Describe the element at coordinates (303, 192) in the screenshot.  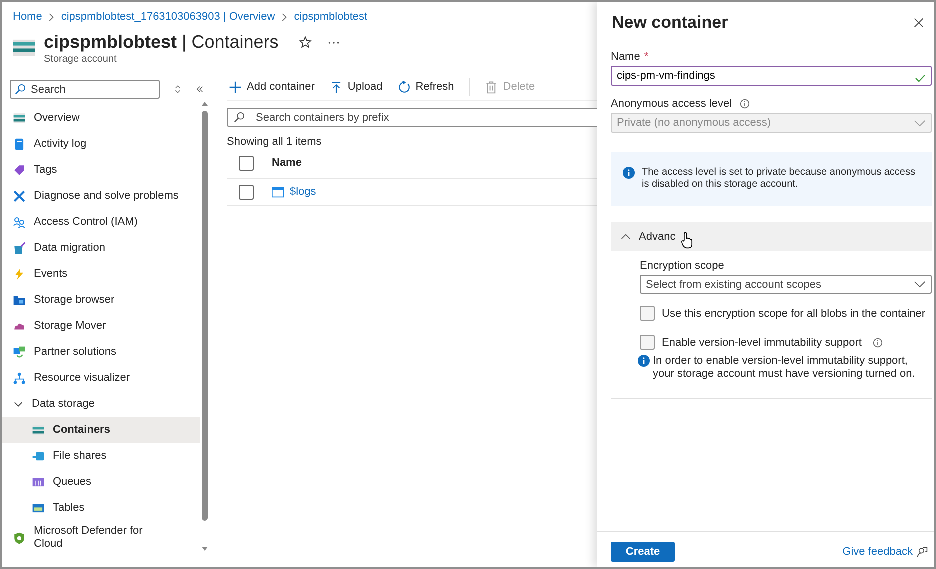
I see `container-link: $logs` at that location.